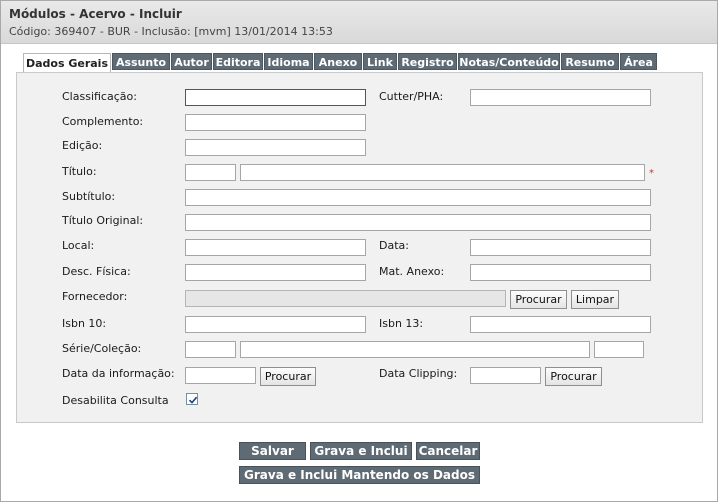 The image size is (718, 502). What do you see at coordinates (238, 61) in the screenshot?
I see `tab-editora: Editora` at bounding box center [238, 61].